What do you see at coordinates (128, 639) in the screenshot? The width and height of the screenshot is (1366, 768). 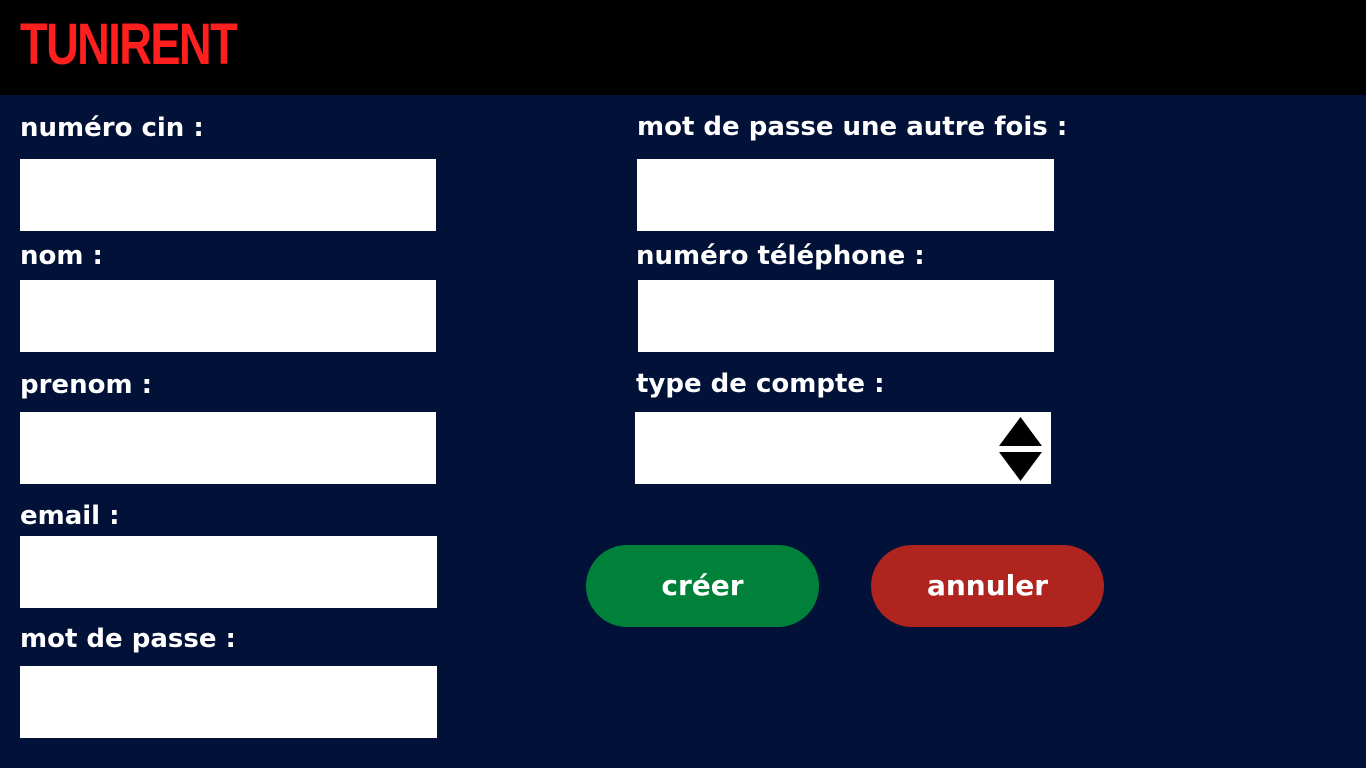 I see `password-label: mot de passe :` at bounding box center [128, 639].